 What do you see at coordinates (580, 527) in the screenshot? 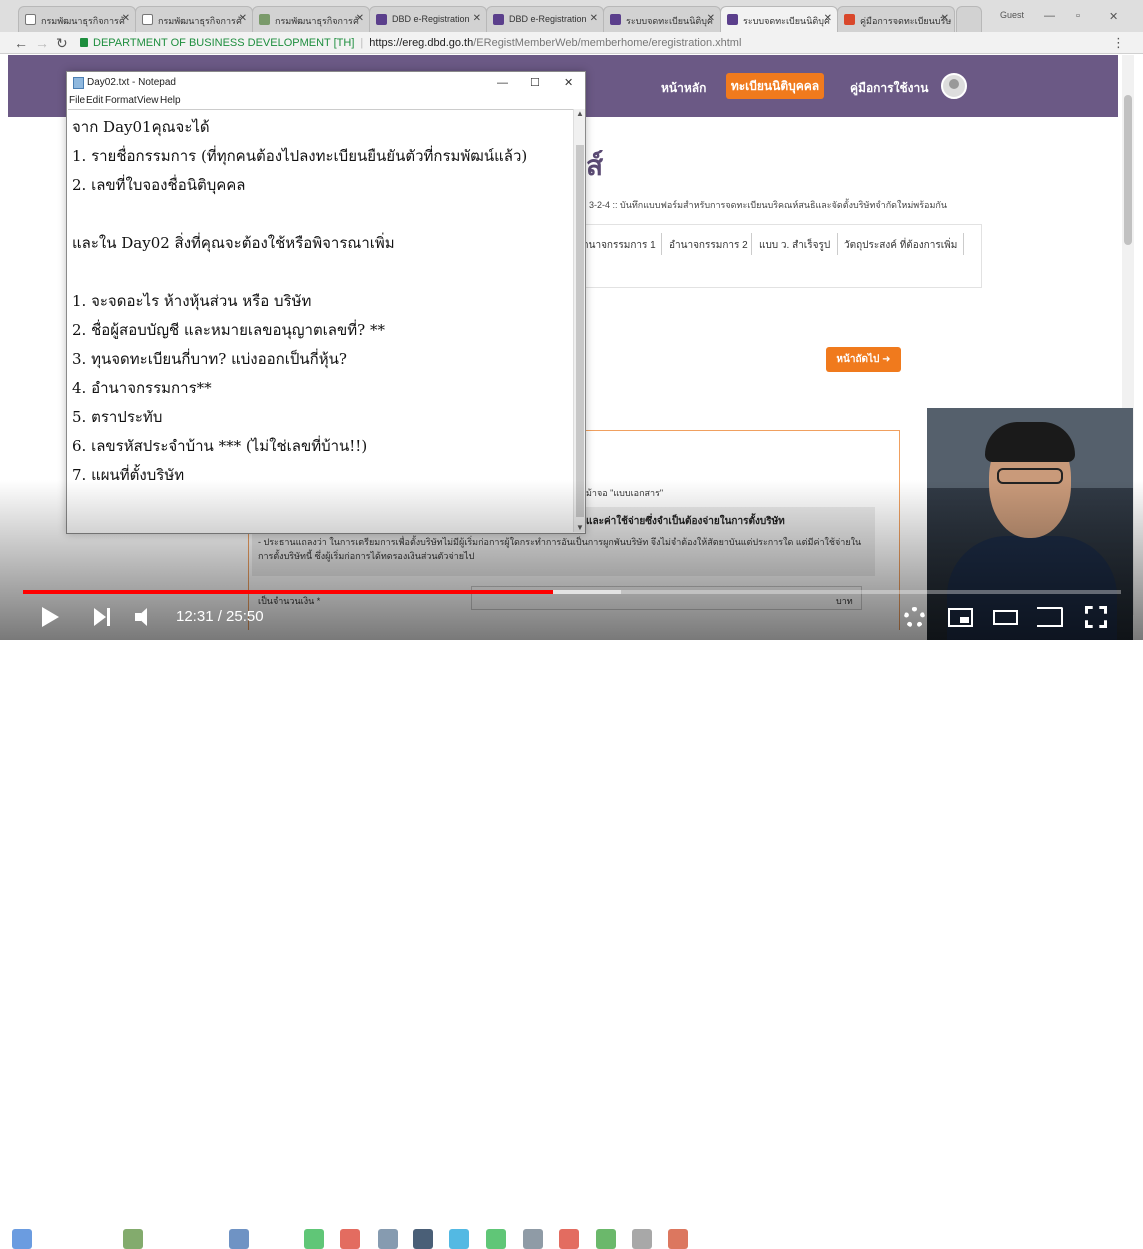
I see `scroll-down-icon: ▼` at bounding box center [580, 527].